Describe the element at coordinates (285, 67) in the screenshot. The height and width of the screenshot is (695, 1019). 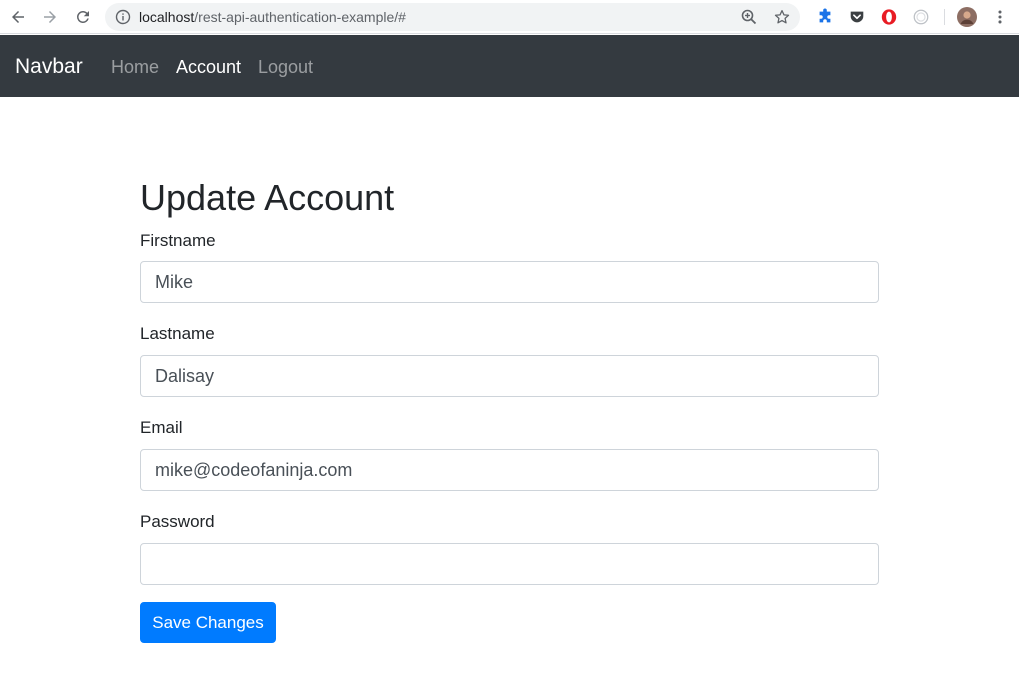
I see `nav-link-logout: Logout` at that location.